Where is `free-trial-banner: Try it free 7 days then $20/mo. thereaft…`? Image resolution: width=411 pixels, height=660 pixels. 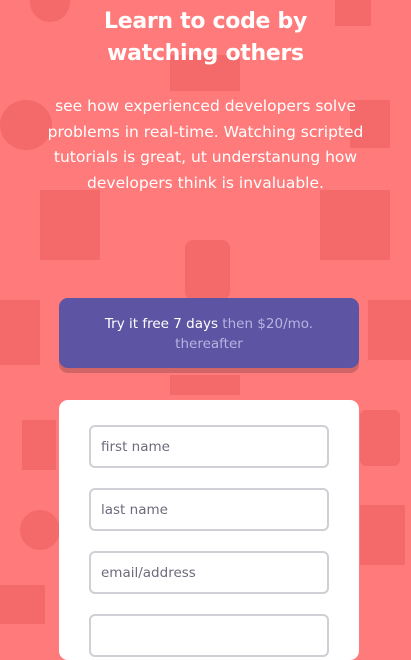
free-trial-banner: Try it free 7 days then $20/mo. thereaft… is located at coordinates (209, 333).